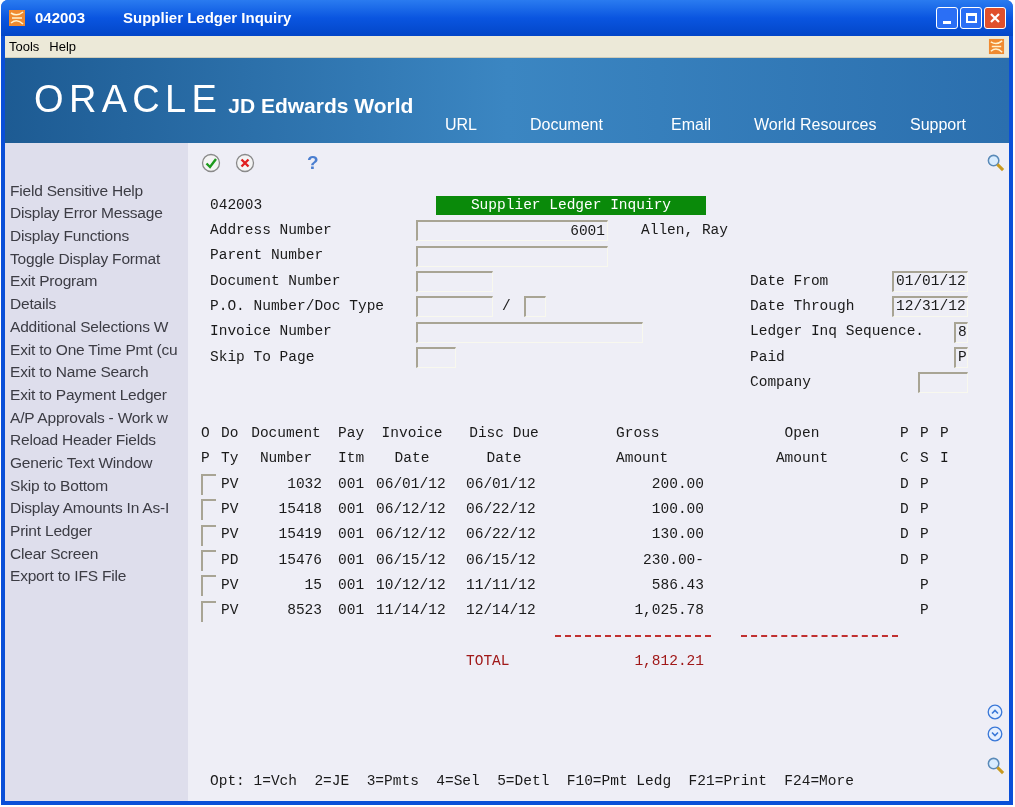 This screenshot has height=807, width=1015. Describe the element at coordinates (207, 17) in the screenshot. I see `window-title: Supplier Ledger Inquiry` at that location.